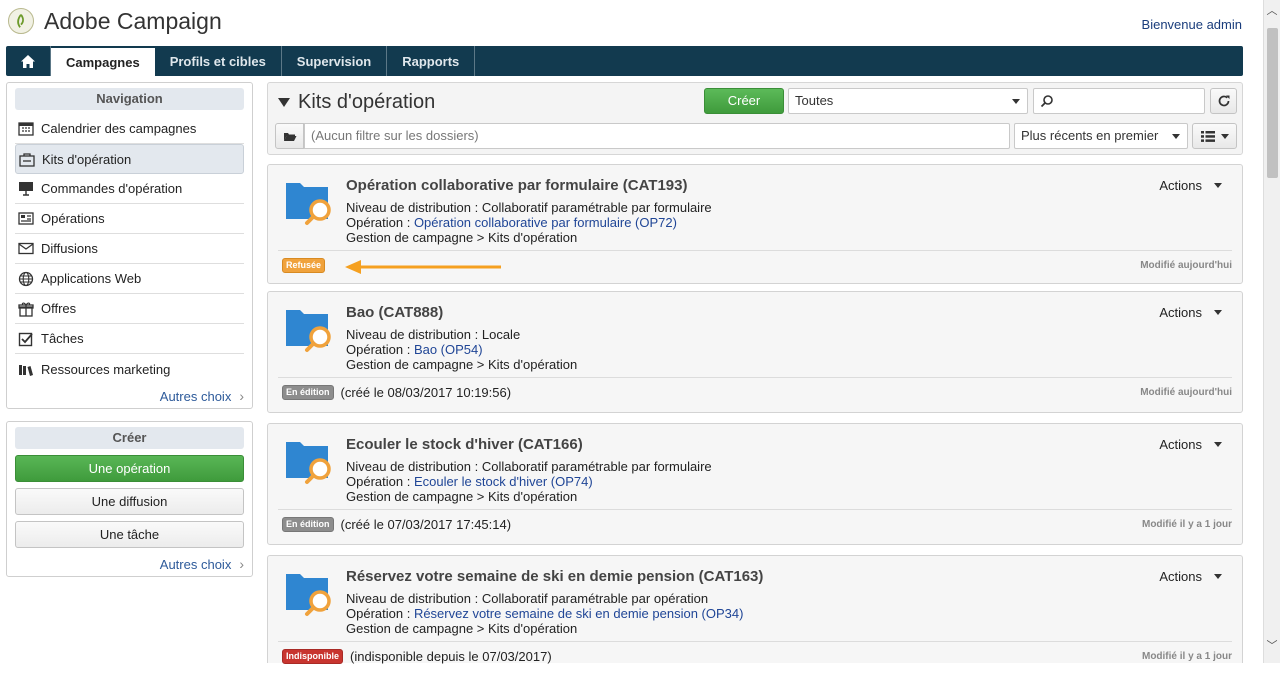  Describe the element at coordinates (431, 61) in the screenshot. I see `tab-rapports: Rapports` at that location.